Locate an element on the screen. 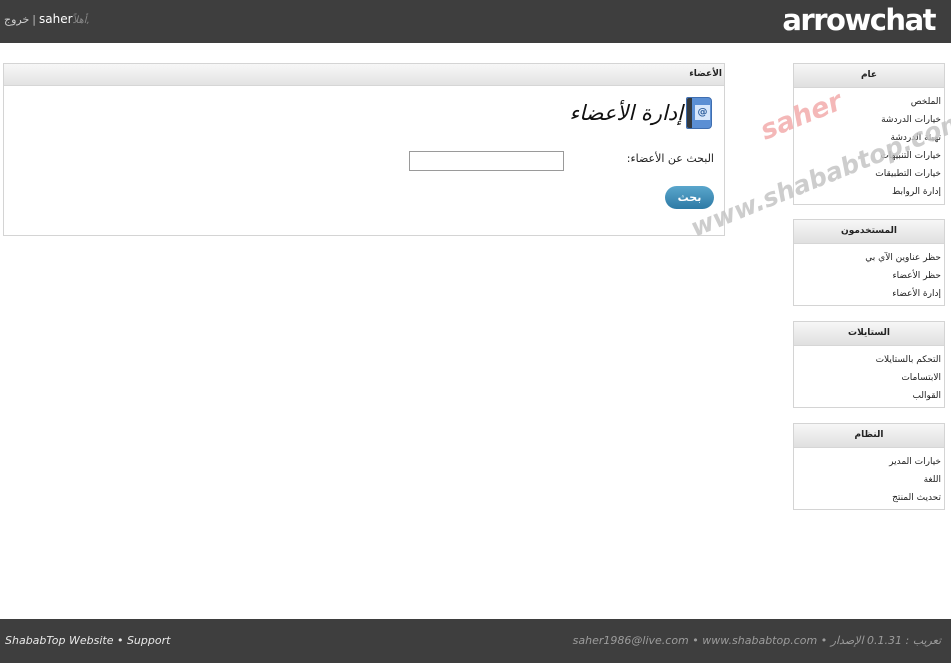  sidebar-item-language: اللغة is located at coordinates (867, 480).